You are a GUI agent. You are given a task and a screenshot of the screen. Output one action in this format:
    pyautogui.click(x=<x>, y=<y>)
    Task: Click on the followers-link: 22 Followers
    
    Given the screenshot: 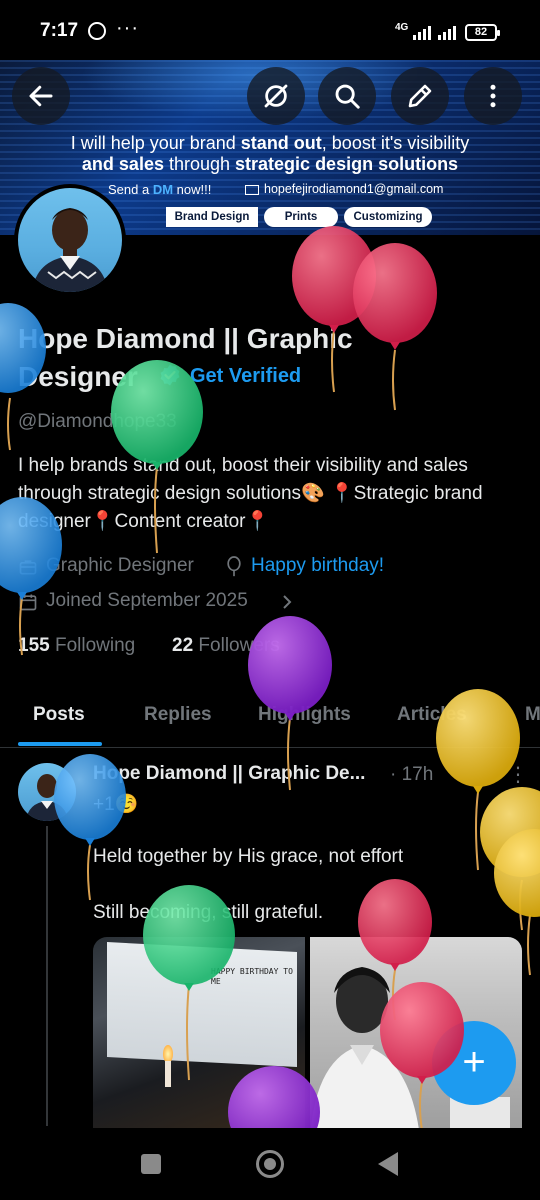 What is the action you would take?
    pyautogui.click(x=226, y=646)
    